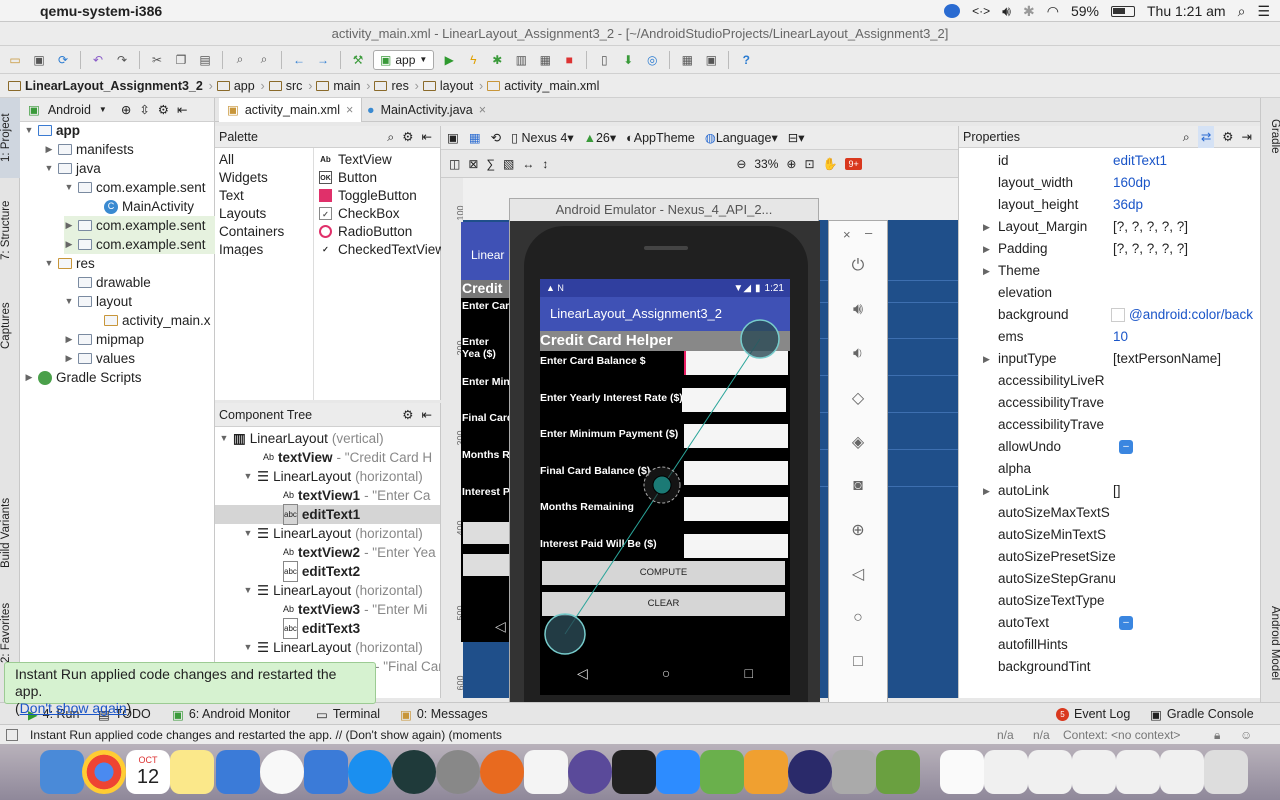  What do you see at coordinates (1118, 315) in the screenshot?
I see `color-swatch` at bounding box center [1118, 315].